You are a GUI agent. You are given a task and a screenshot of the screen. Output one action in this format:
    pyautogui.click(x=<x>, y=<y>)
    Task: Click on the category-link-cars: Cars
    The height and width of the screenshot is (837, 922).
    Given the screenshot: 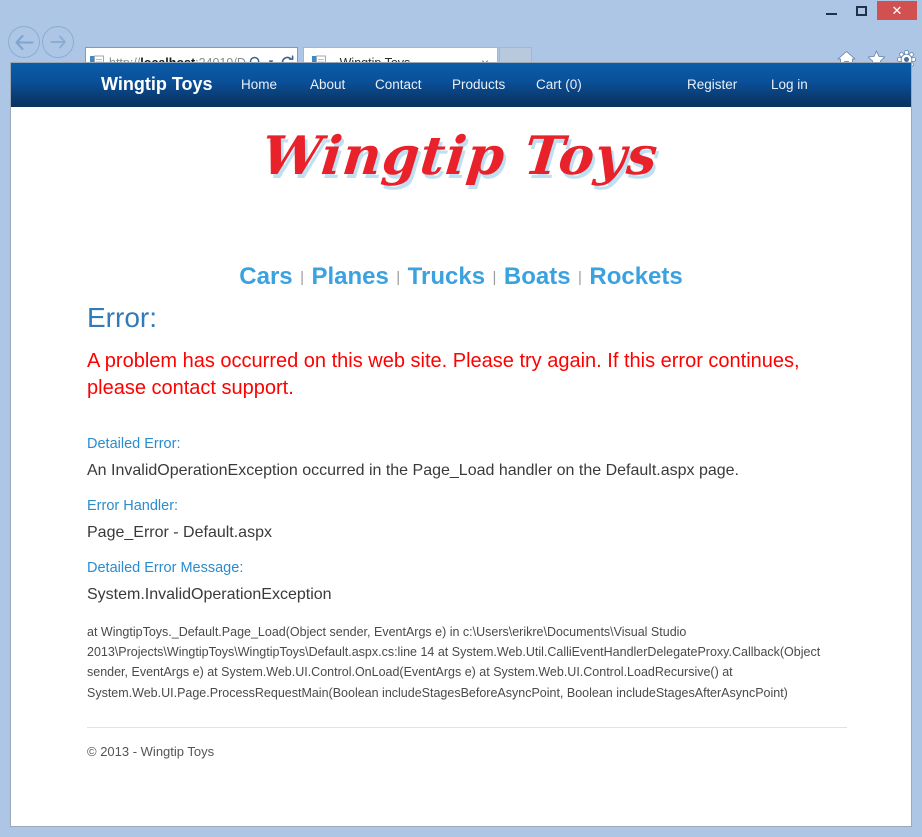 What is the action you would take?
    pyautogui.click(x=265, y=276)
    